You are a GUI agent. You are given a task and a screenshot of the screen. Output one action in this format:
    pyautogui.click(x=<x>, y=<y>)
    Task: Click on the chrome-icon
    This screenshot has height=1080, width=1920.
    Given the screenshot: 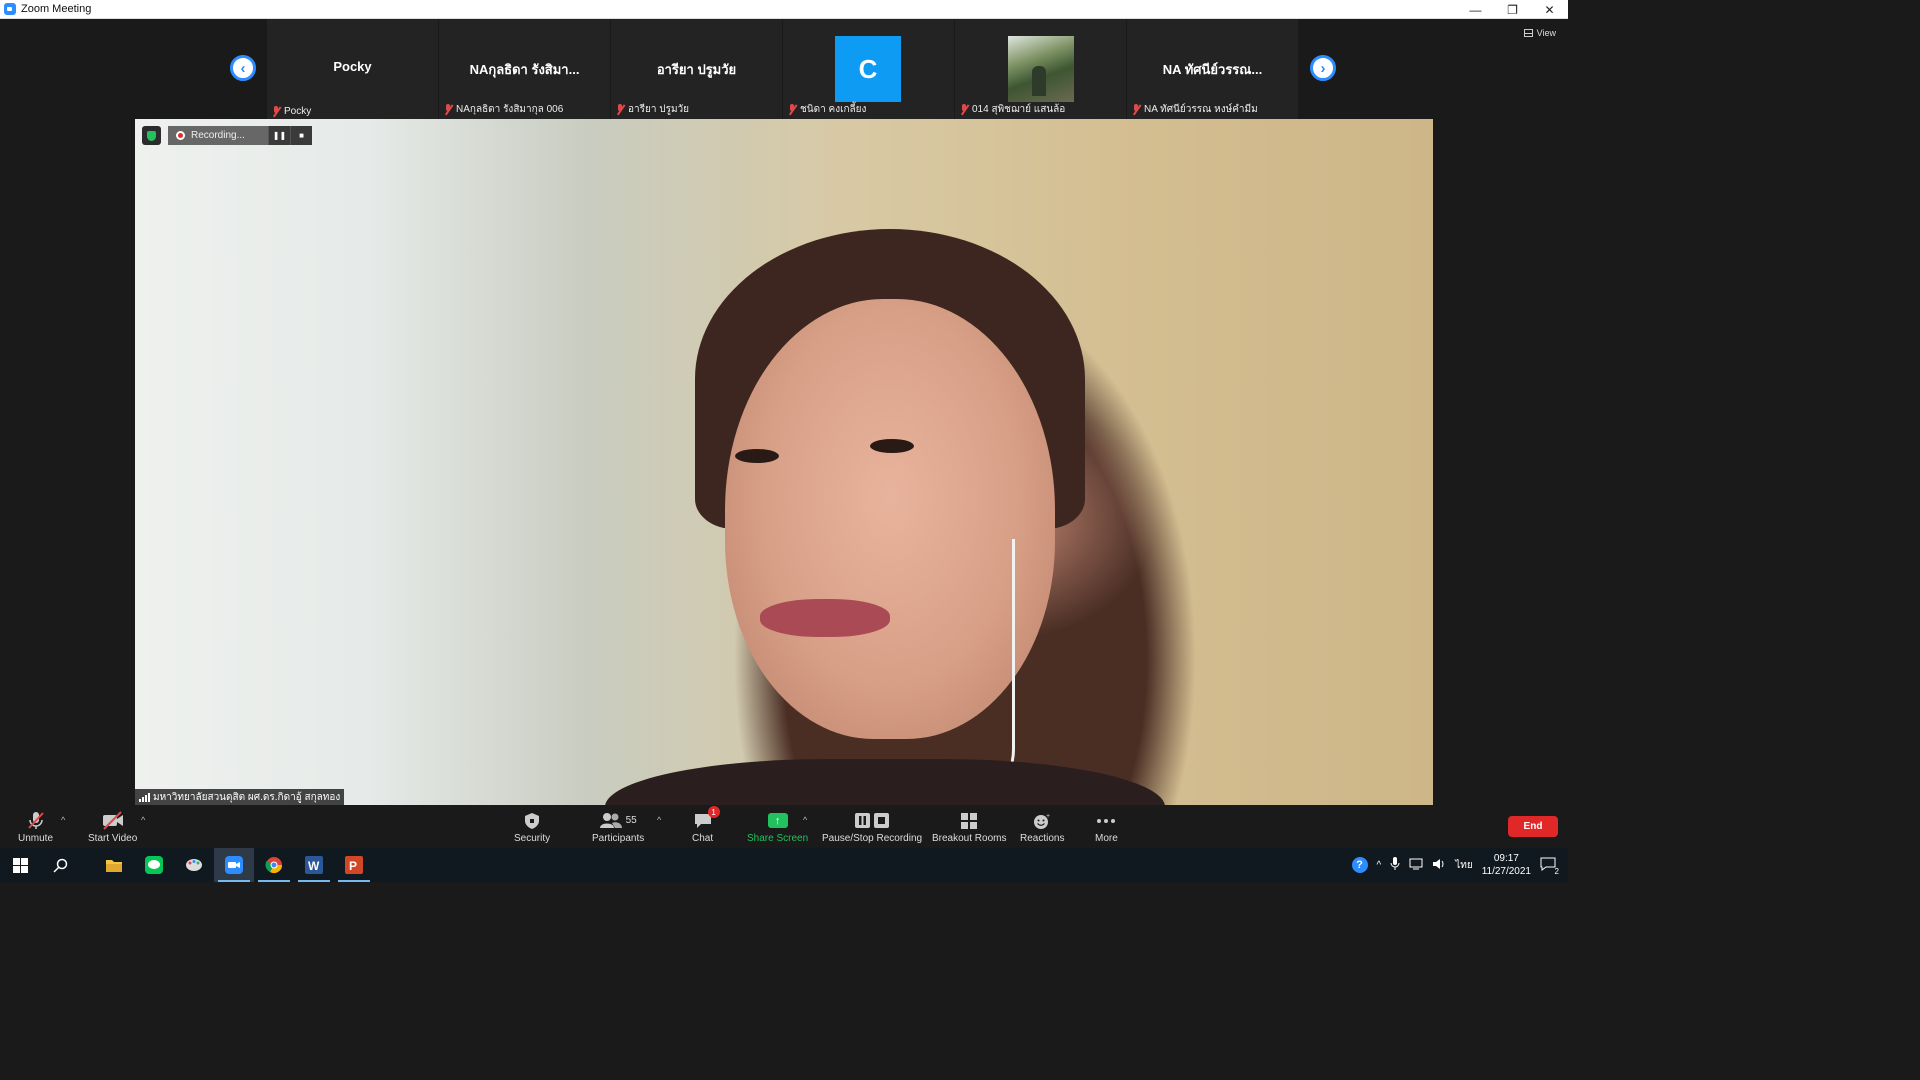 What is the action you would take?
    pyautogui.click(x=274, y=865)
    